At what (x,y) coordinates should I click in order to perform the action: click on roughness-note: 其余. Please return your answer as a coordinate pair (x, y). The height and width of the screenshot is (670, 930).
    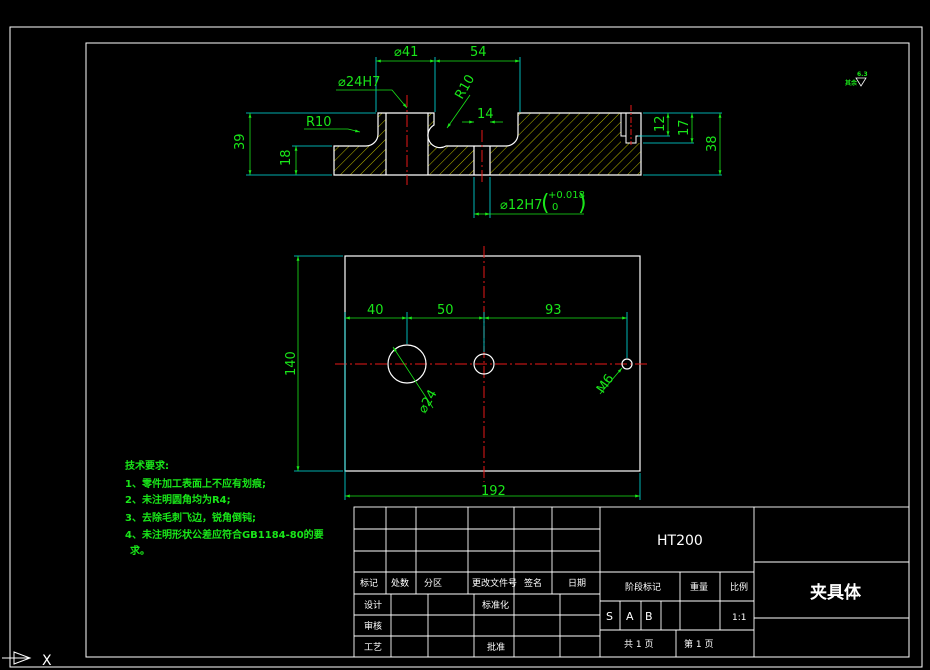
    Looking at the image, I should click on (851, 83).